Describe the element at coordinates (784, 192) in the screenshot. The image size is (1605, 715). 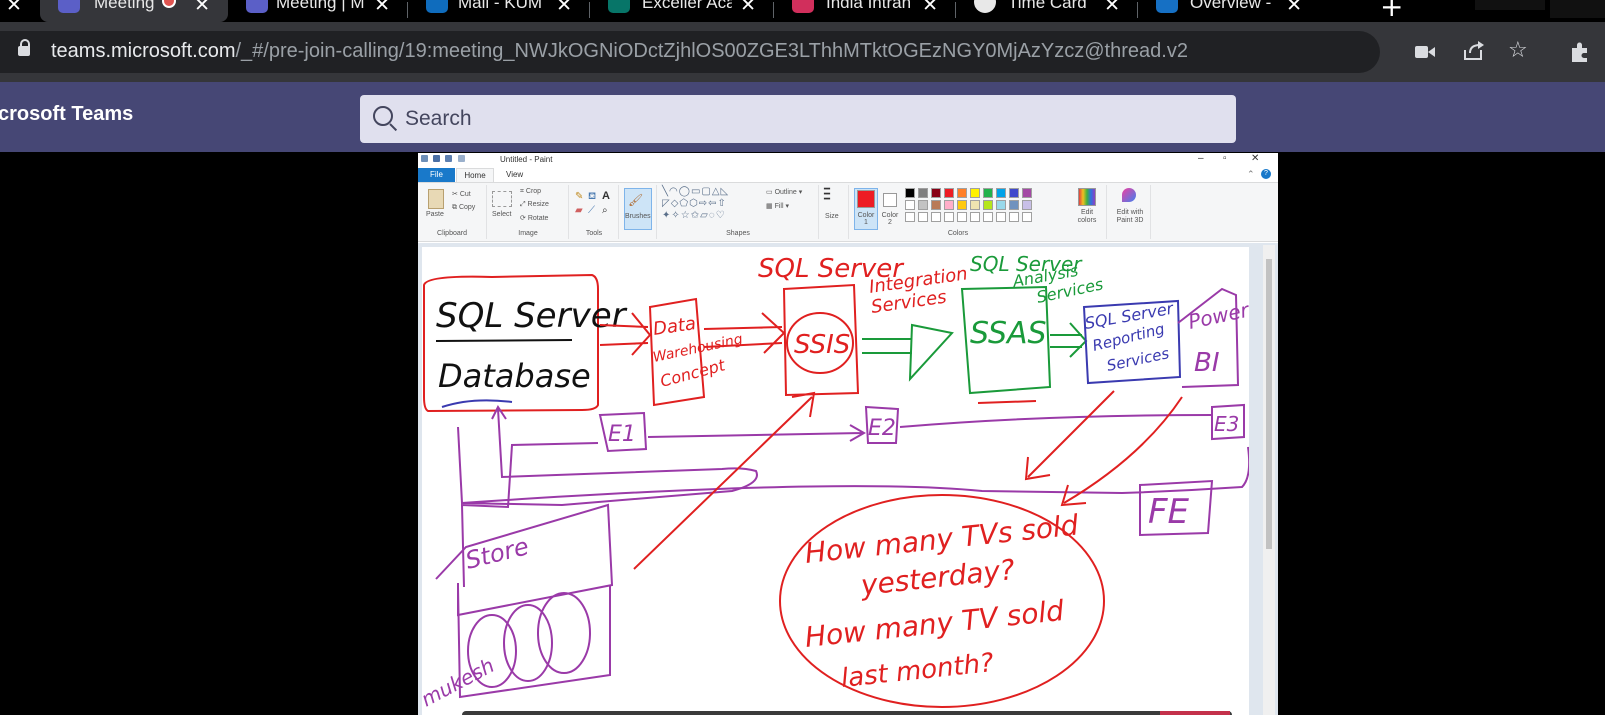
I see `outline-button: ▭ Outline ▾` at that location.